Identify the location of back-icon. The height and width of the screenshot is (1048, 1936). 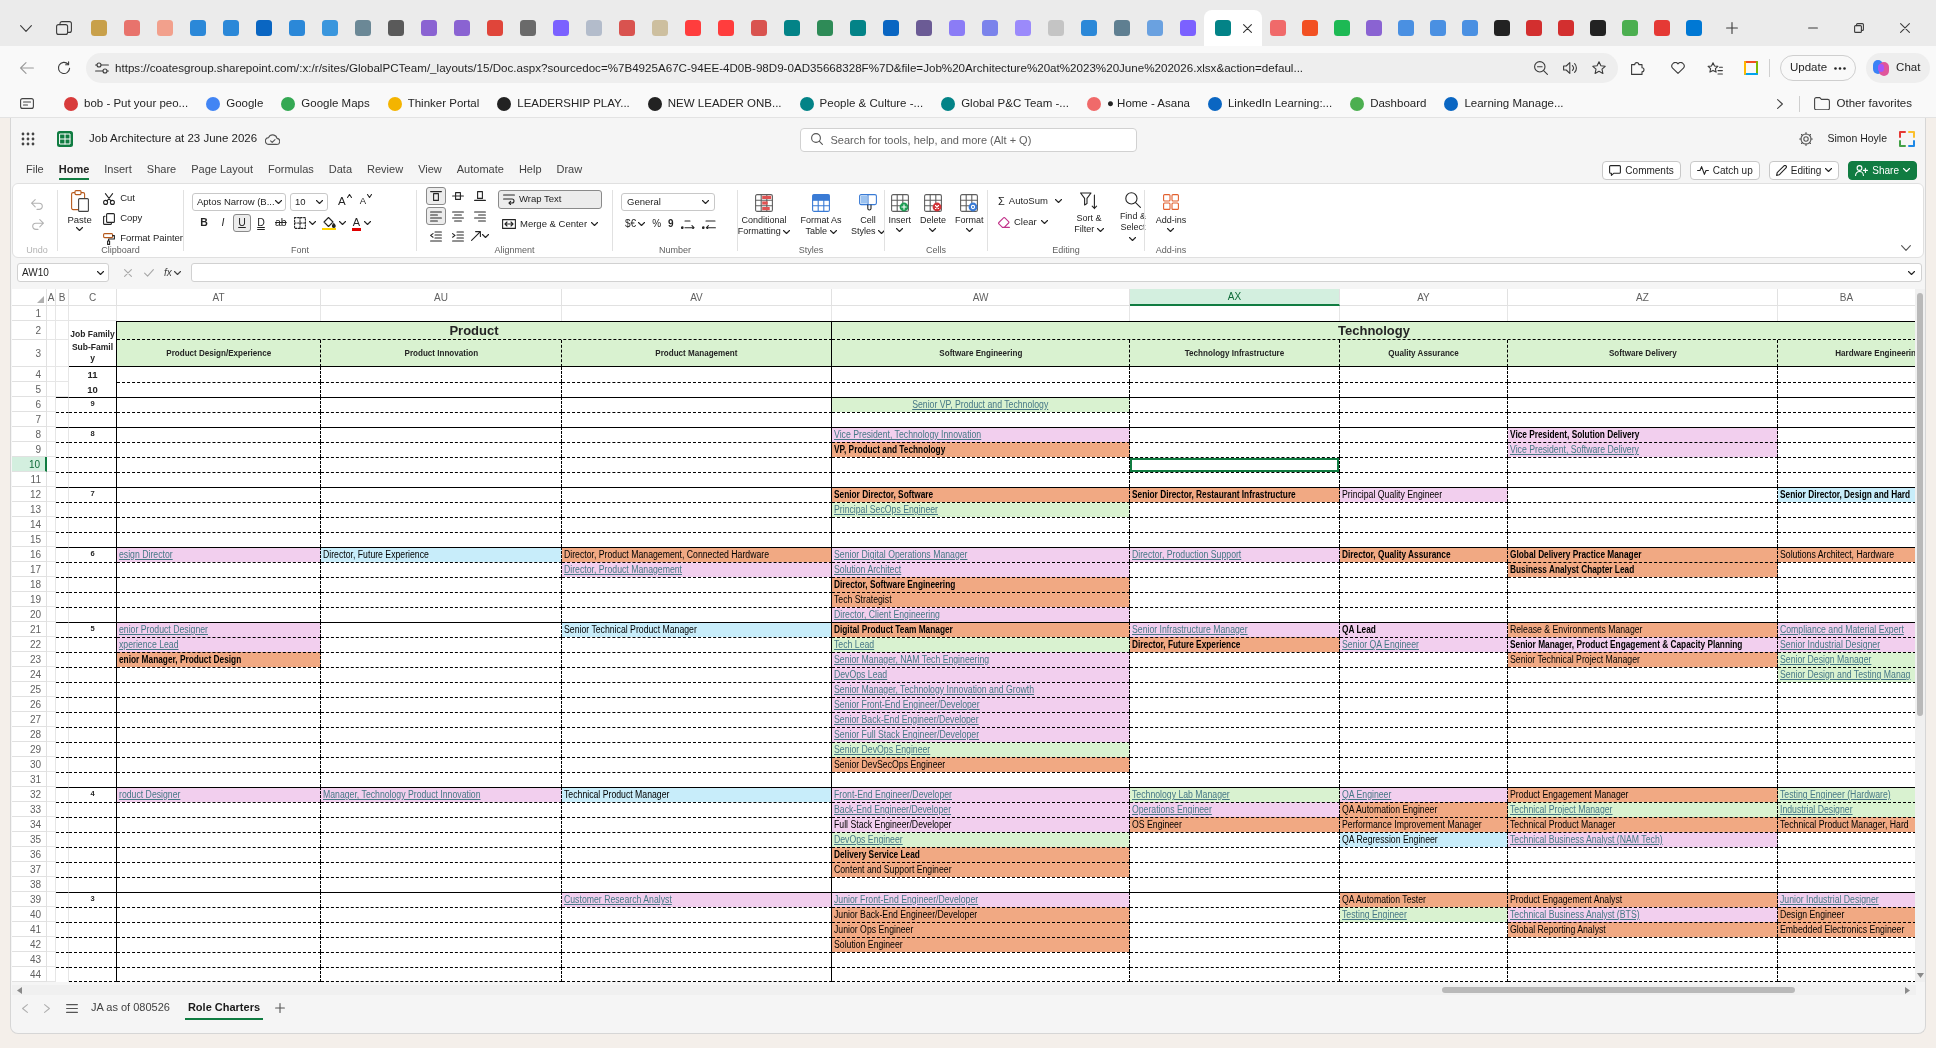
(27, 68).